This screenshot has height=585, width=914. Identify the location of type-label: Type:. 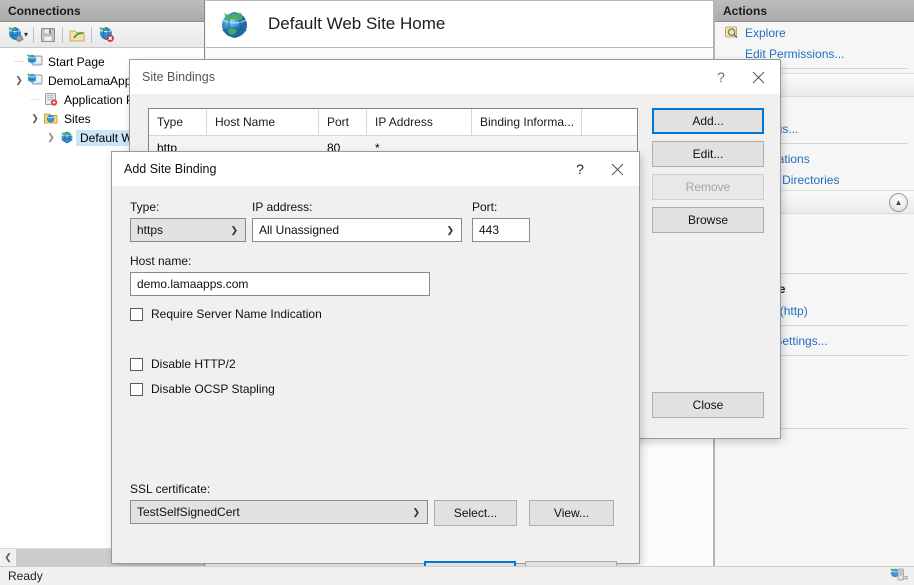
(145, 207).